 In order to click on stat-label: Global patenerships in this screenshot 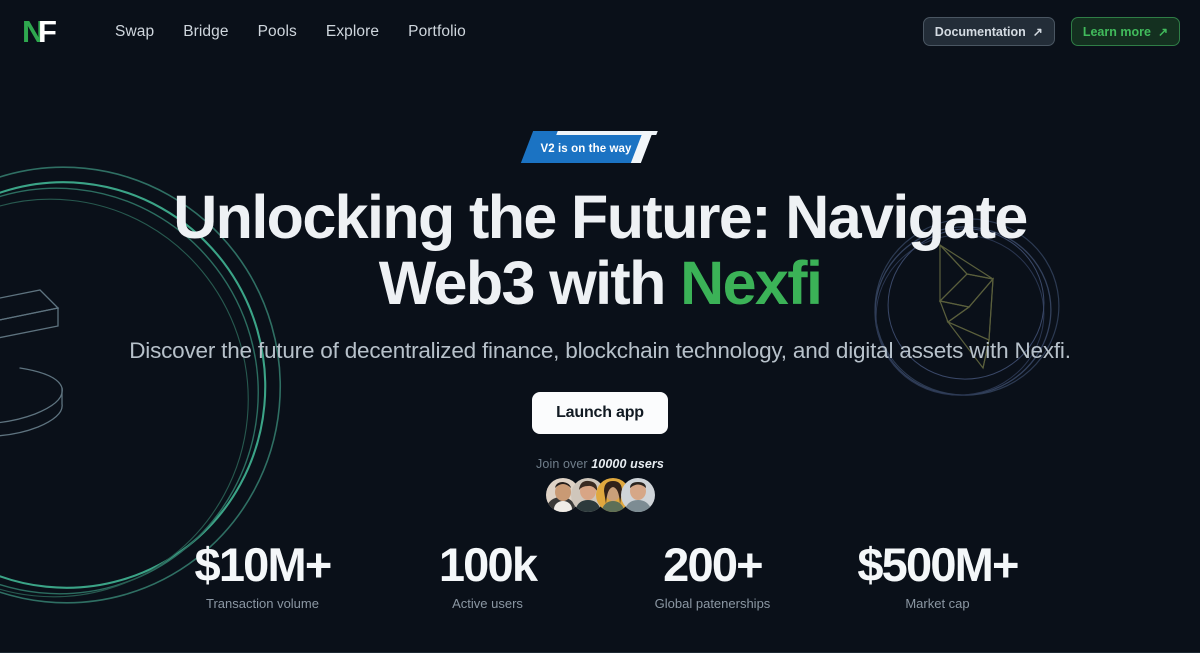, I will do `click(712, 603)`.